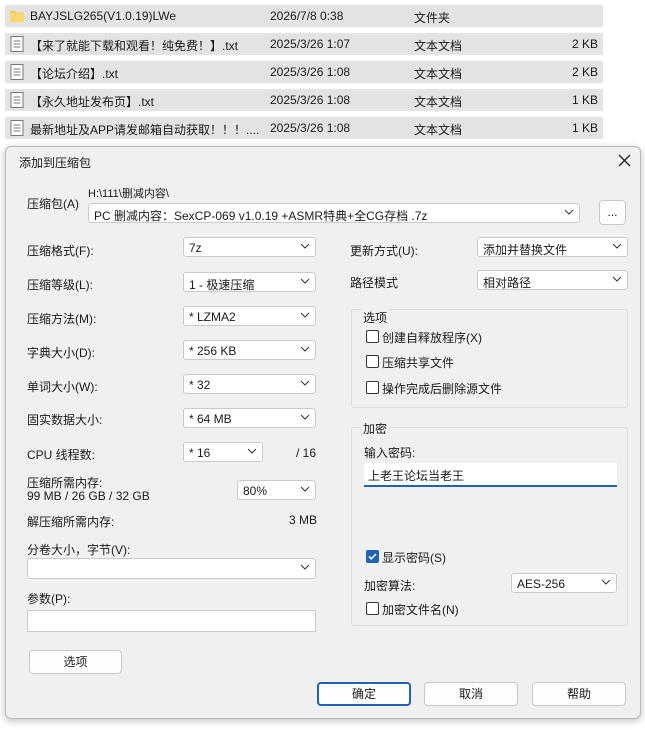  Describe the element at coordinates (390, 586) in the screenshot. I see `encryption-method-label: 加密算法:` at that location.